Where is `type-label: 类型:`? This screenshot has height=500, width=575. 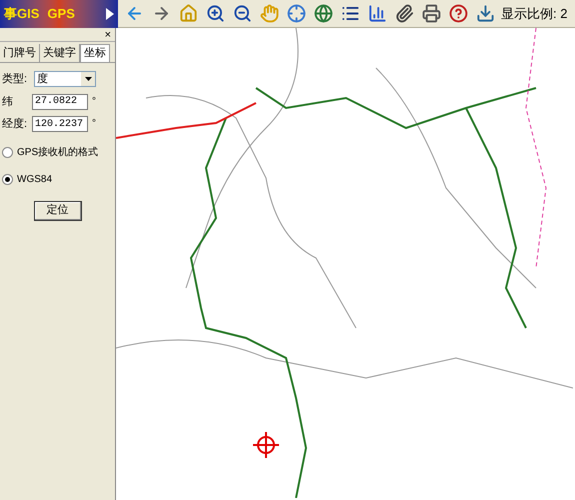
type-label: 类型: is located at coordinates (15, 79).